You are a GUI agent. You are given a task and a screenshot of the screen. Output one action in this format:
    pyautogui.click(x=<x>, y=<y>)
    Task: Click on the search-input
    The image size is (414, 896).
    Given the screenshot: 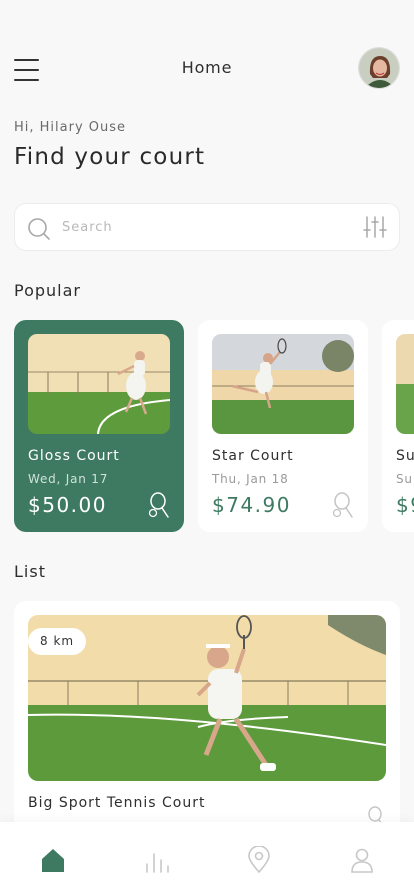 What is the action you would take?
    pyautogui.click(x=207, y=227)
    